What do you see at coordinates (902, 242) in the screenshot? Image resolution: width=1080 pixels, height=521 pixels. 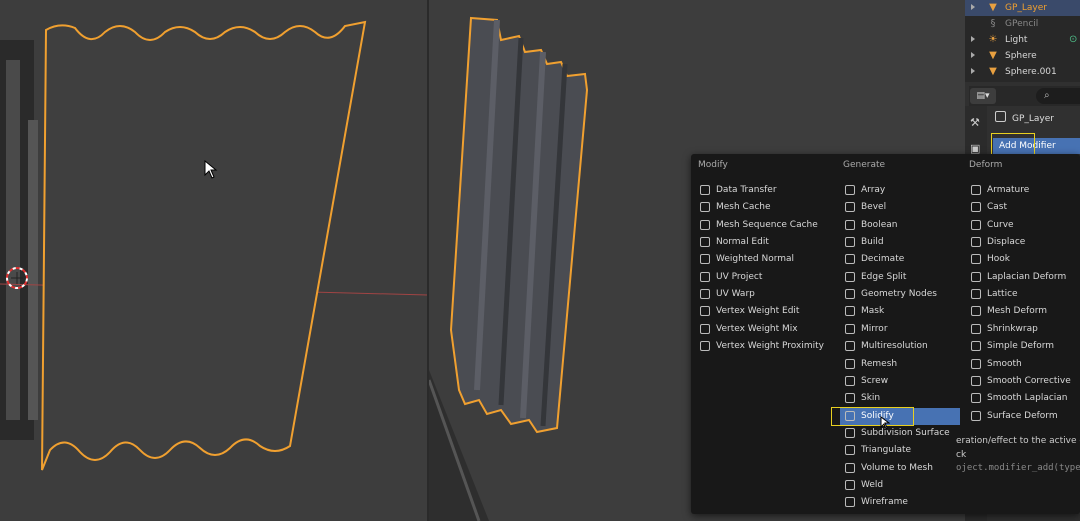 I see `menu-item-build: Build` at bounding box center [902, 242].